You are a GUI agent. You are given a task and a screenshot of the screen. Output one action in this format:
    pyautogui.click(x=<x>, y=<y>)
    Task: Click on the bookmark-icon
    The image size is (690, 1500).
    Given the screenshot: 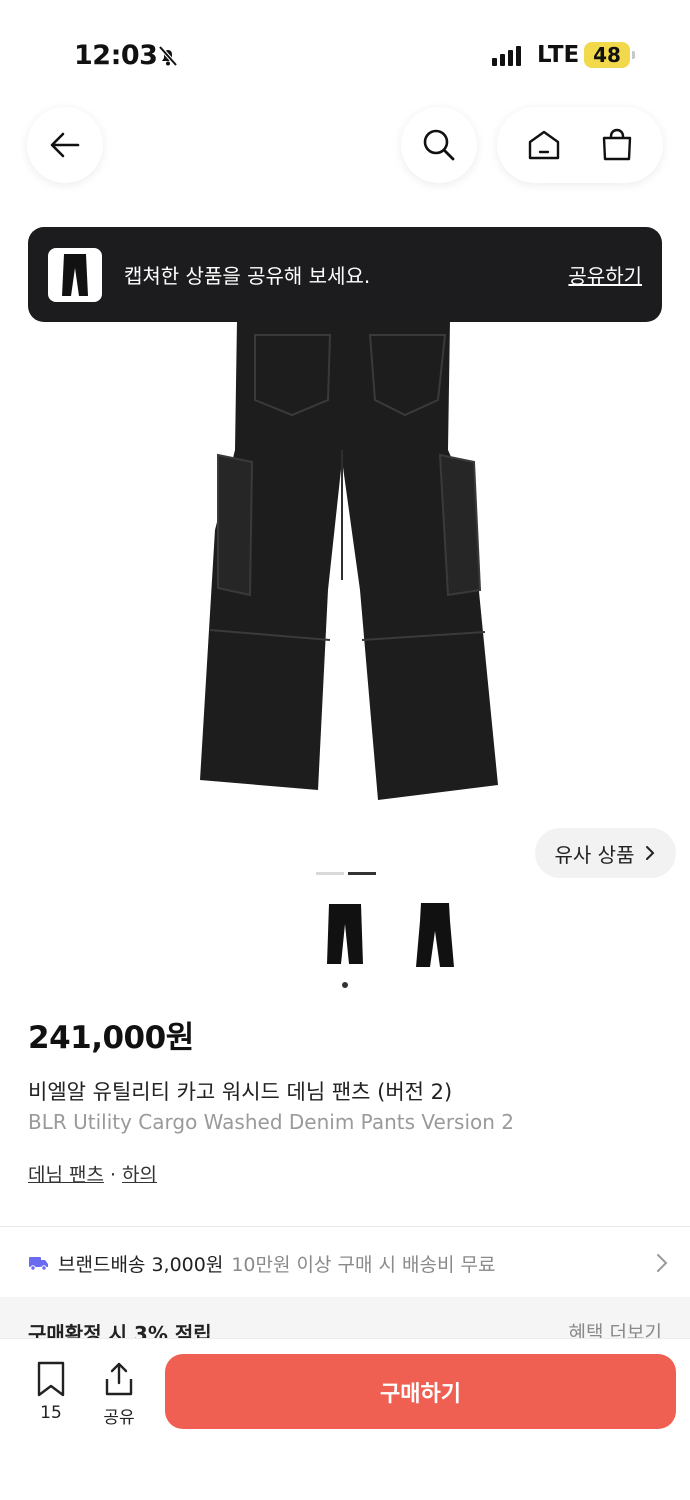 What is the action you would take?
    pyautogui.click(x=51, y=1379)
    